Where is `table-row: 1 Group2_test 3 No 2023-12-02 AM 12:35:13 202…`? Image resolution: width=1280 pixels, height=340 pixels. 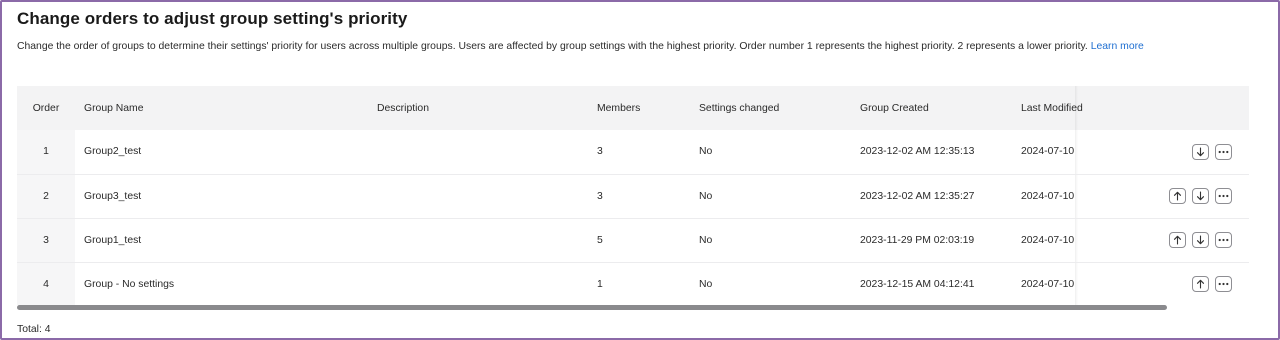 table-row: 1 Group2_test 3 No 2023-12-02 AM 12:35:13 202… is located at coordinates (633, 152).